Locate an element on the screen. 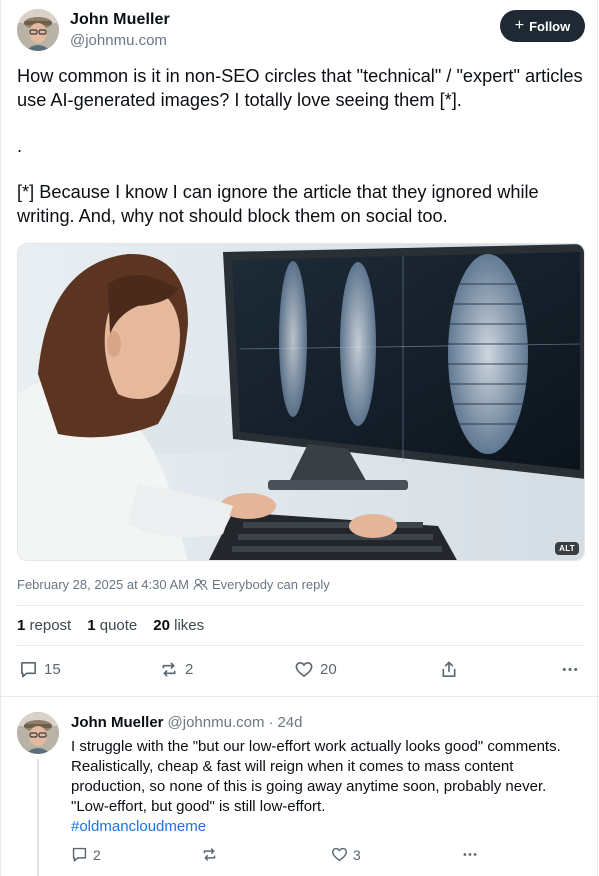 The height and width of the screenshot is (876, 599). author-handle: @johnmu.com is located at coordinates (118, 40).